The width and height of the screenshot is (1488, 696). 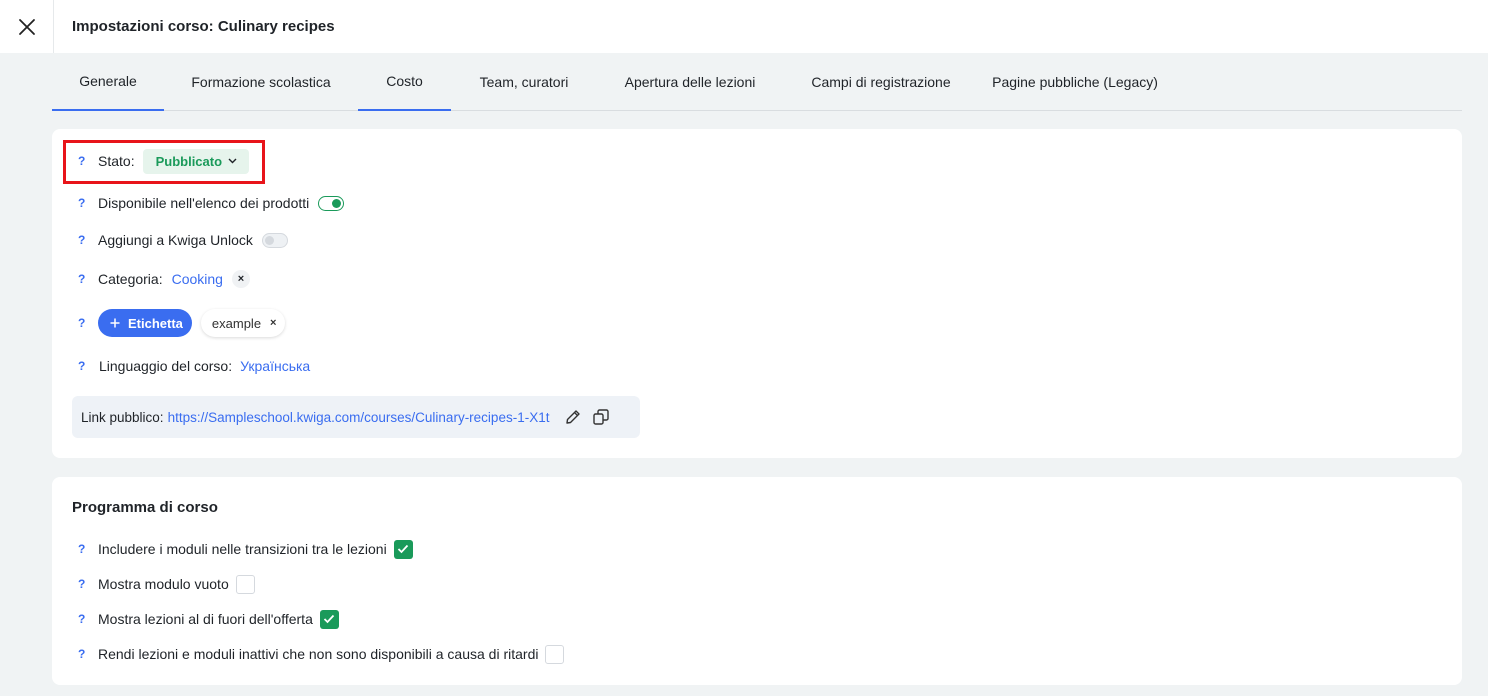 I want to click on add-tag-button: Etichetta, so click(x=145, y=323).